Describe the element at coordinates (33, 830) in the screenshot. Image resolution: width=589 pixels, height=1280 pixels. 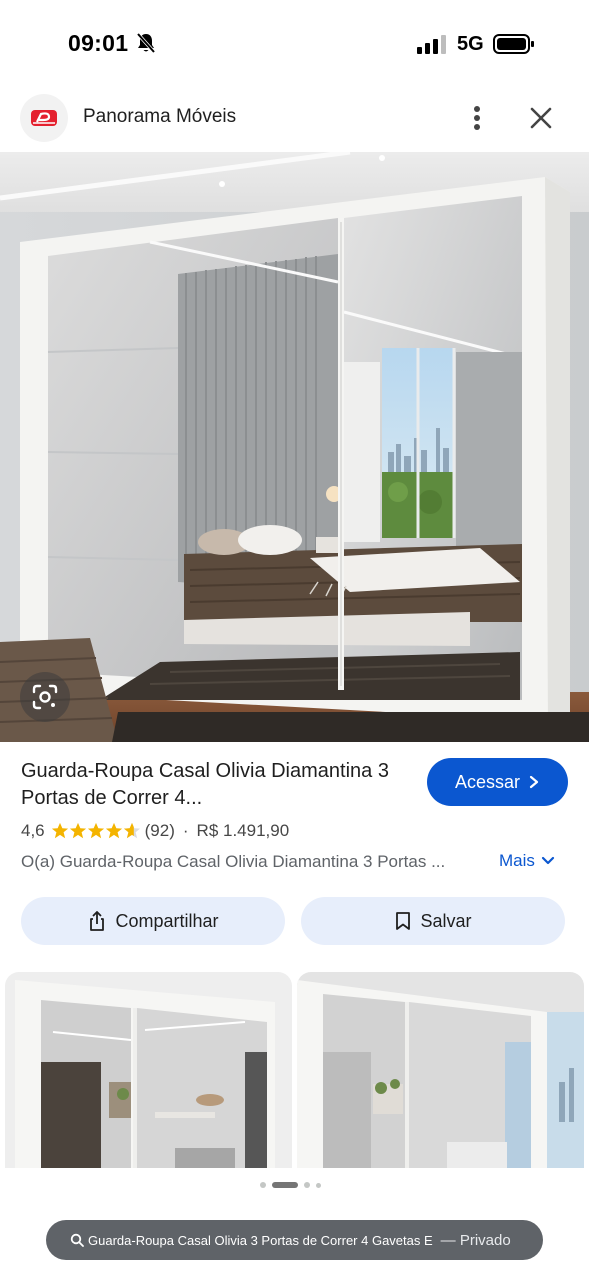
I see `rating-value: 4,6` at that location.